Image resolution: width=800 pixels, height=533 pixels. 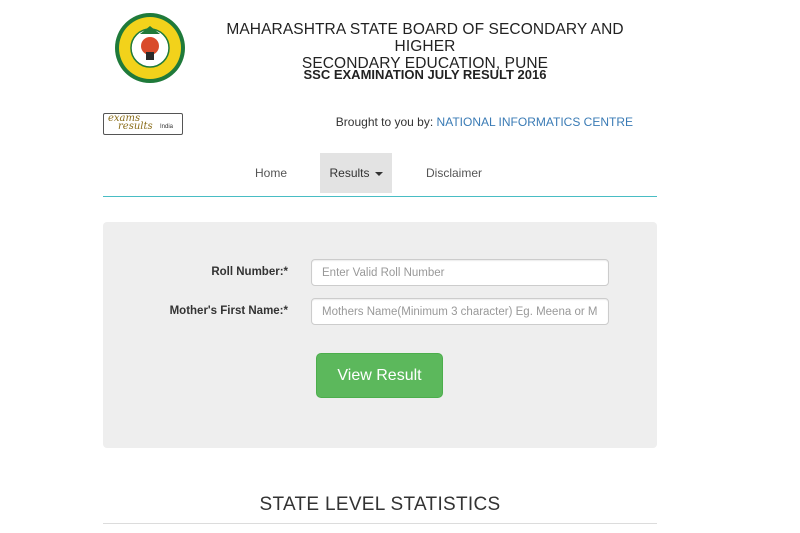 I want to click on mother-name-label: Mother's First Name:*, so click(x=228, y=311).